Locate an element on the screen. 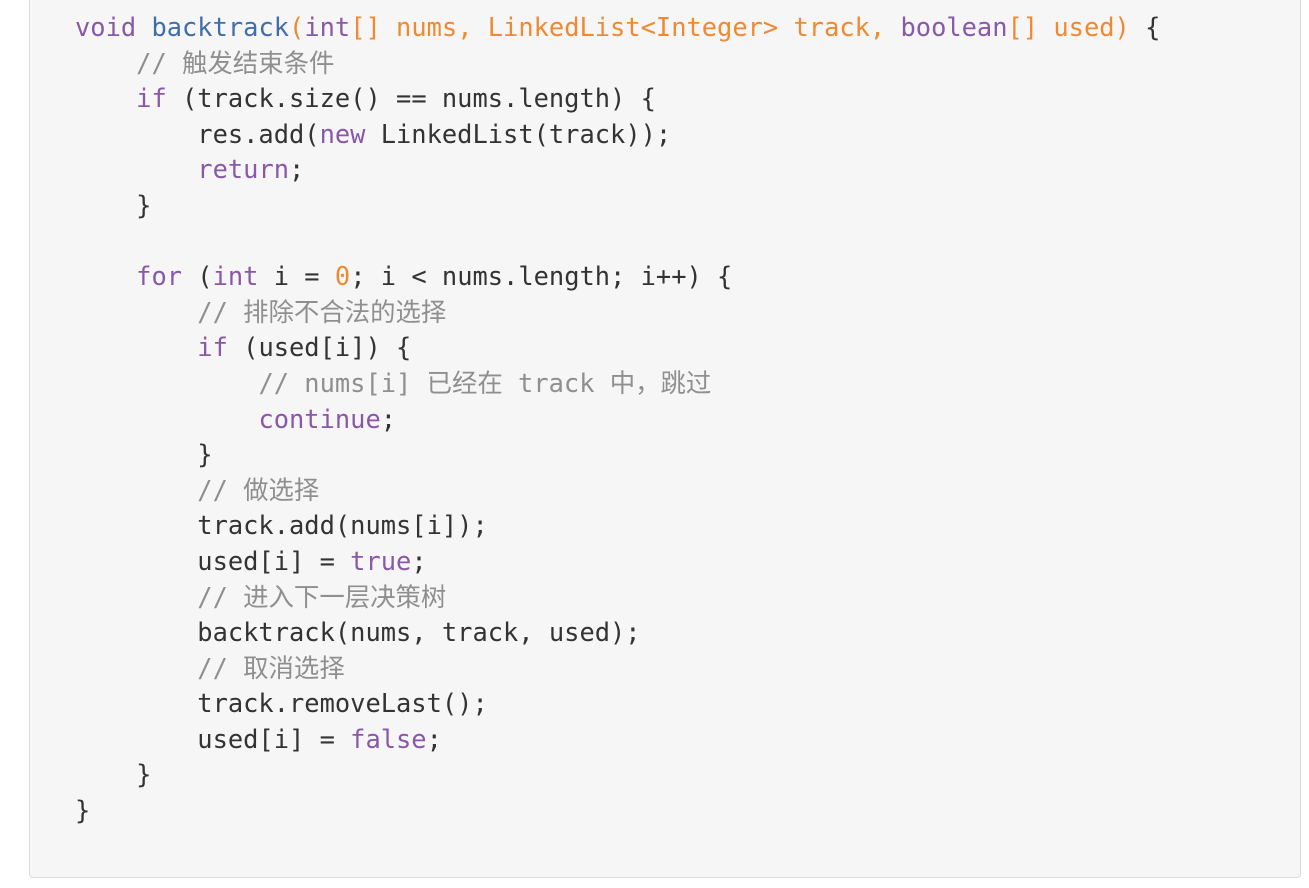 This screenshot has width=1309, height=888. code-line: if (track.size() == nums.length) { is located at coordinates (617, 99).